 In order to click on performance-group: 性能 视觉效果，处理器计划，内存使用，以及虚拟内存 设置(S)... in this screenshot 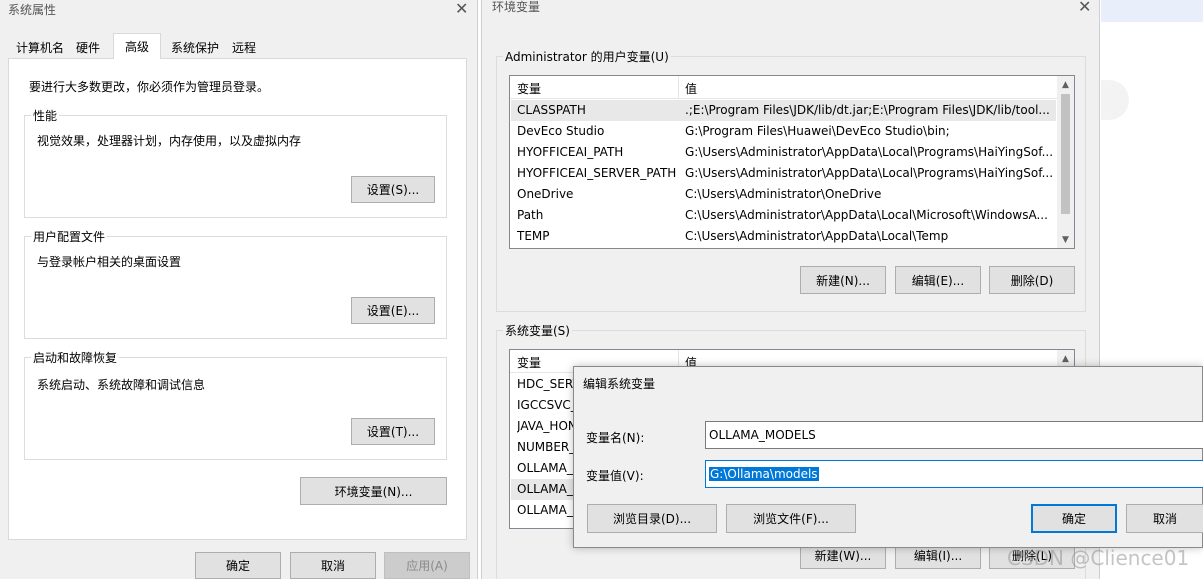, I will do `click(235, 162)`.